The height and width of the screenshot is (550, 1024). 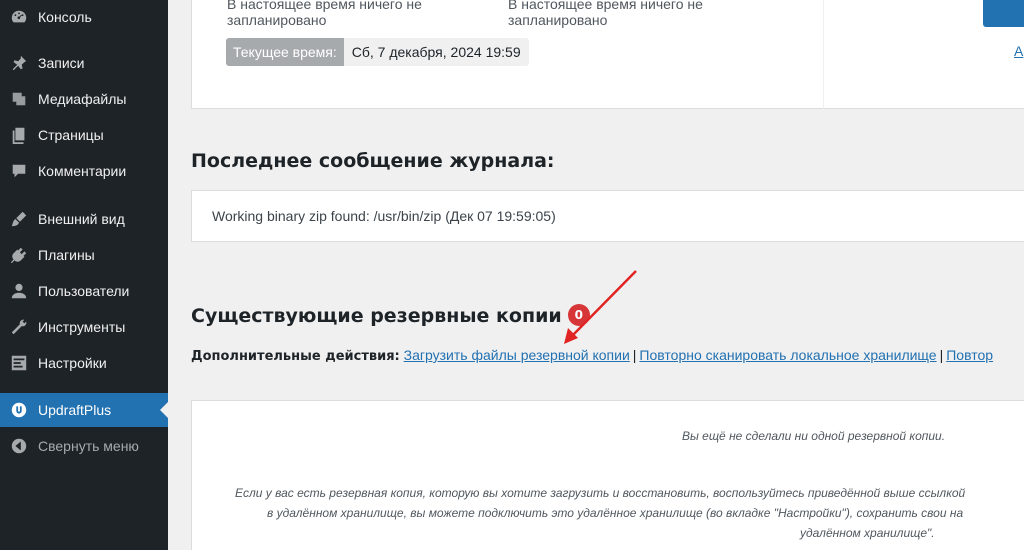 What do you see at coordinates (787, 355) in the screenshot?
I see `rescan-local-storage-link: Повторно сканировать локальное хранилище` at bounding box center [787, 355].